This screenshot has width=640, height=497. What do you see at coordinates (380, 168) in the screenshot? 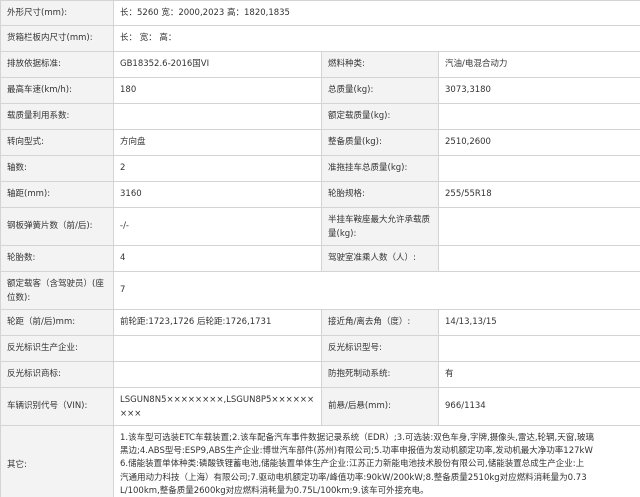
I see `label-trailer-mass: 准拖挂车总质量(kg):` at bounding box center [380, 168].